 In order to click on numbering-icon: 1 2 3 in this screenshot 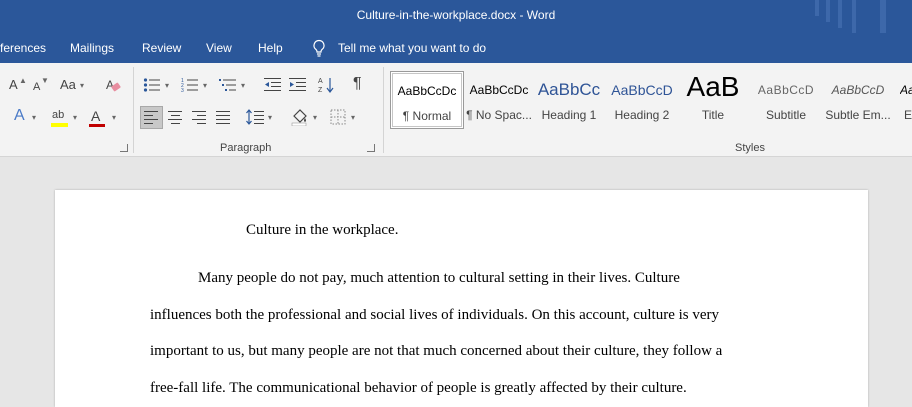, I will do `click(190, 85)`.